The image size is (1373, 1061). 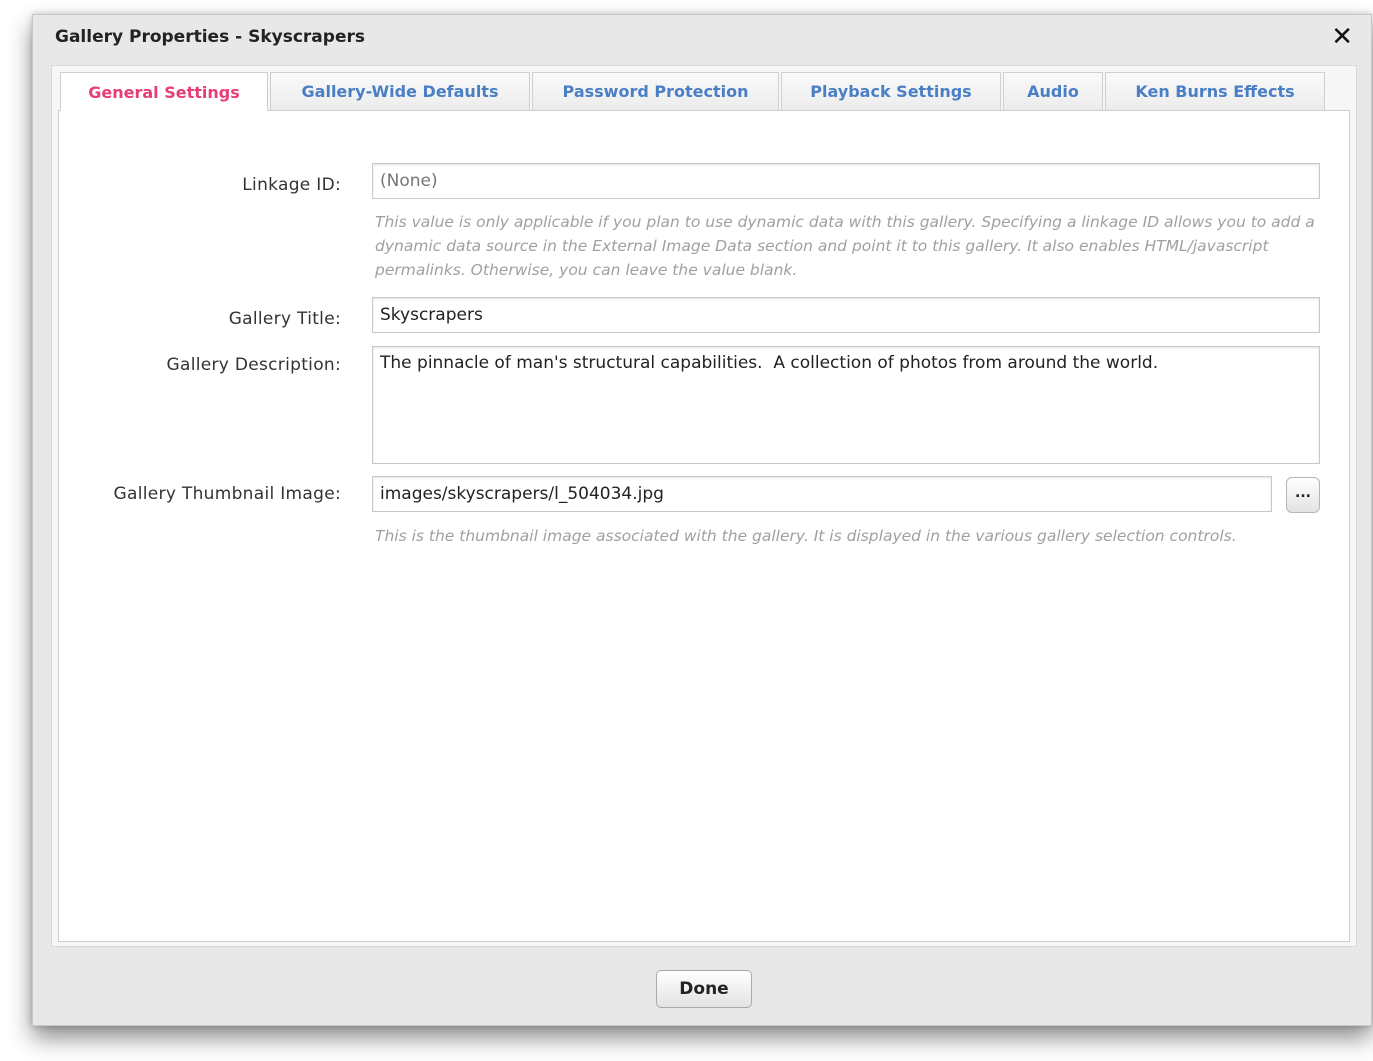 I want to click on gallery-title-input, so click(x=846, y=315).